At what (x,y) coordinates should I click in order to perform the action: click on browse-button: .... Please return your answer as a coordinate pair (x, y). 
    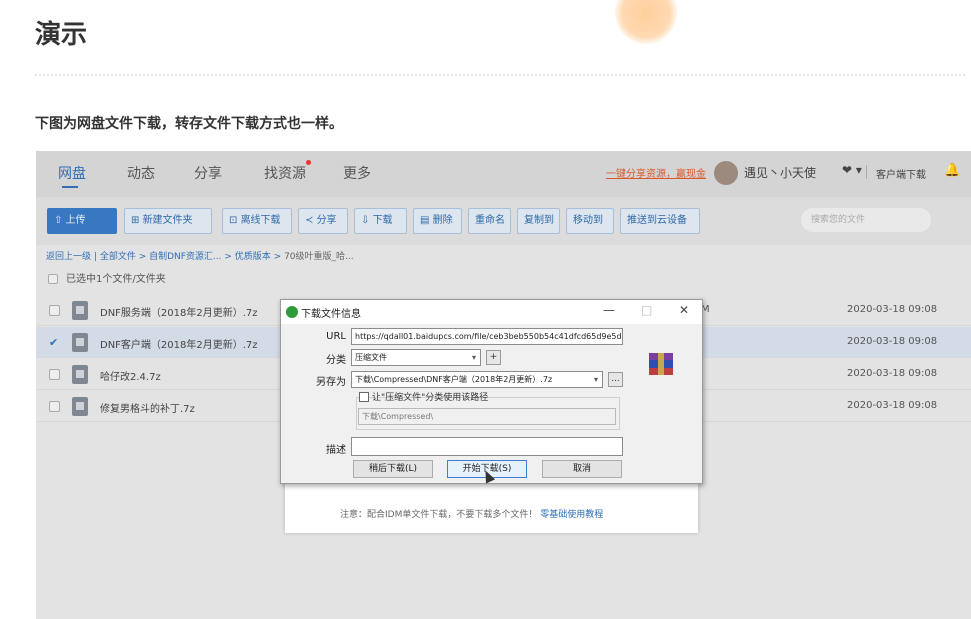
    Looking at the image, I should click on (615, 379).